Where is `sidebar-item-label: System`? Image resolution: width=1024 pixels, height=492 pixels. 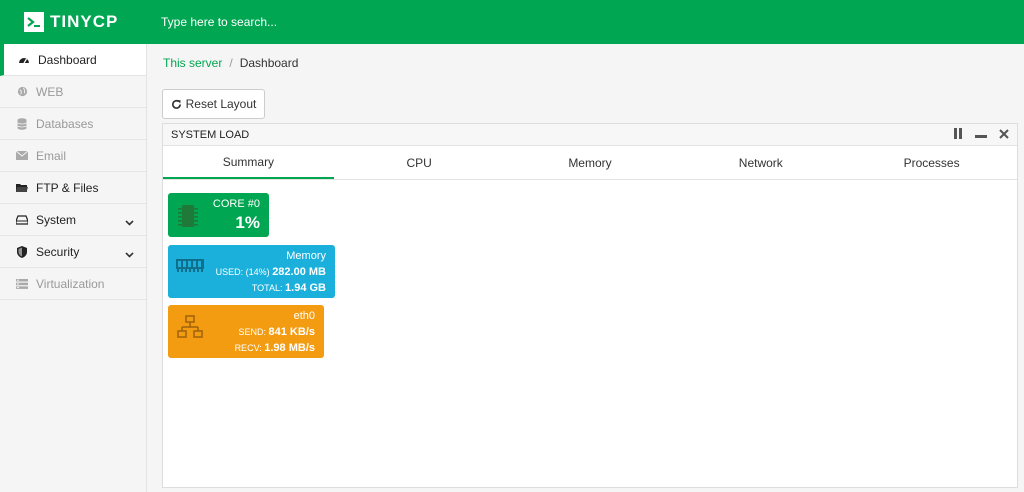
sidebar-item-label: System is located at coordinates (56, 219).